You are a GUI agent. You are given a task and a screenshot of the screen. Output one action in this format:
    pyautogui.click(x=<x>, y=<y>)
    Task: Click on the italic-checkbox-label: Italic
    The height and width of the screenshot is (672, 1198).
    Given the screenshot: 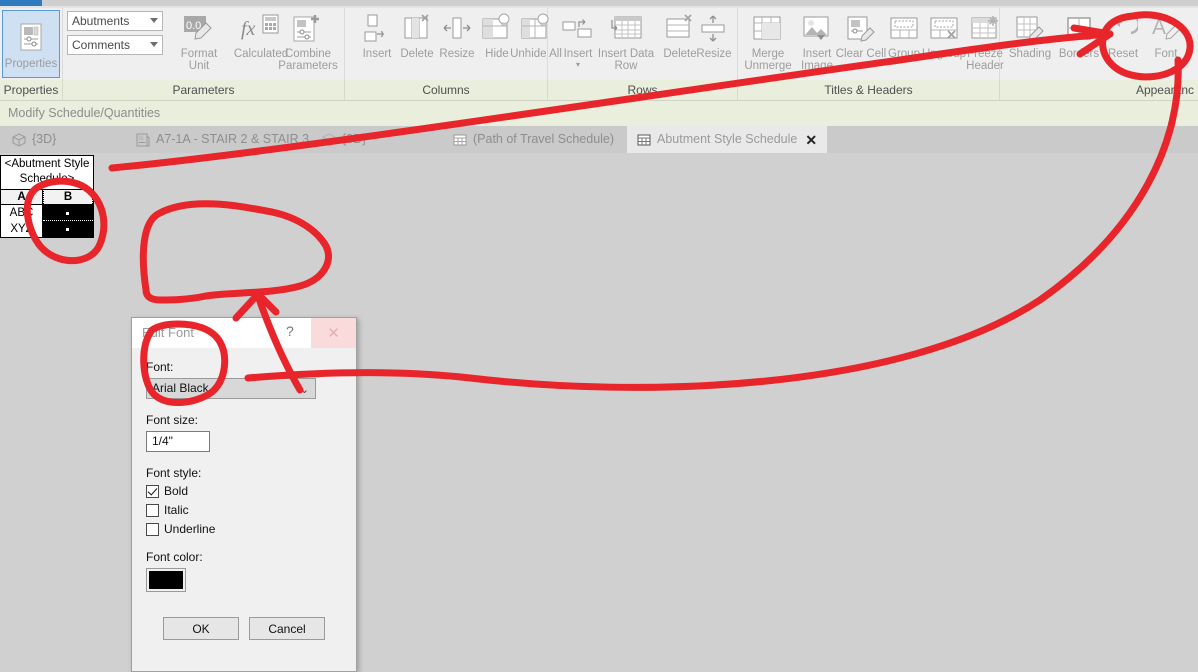 What is the action you would take?
    pyautogui.click(x=176, y=510)
    